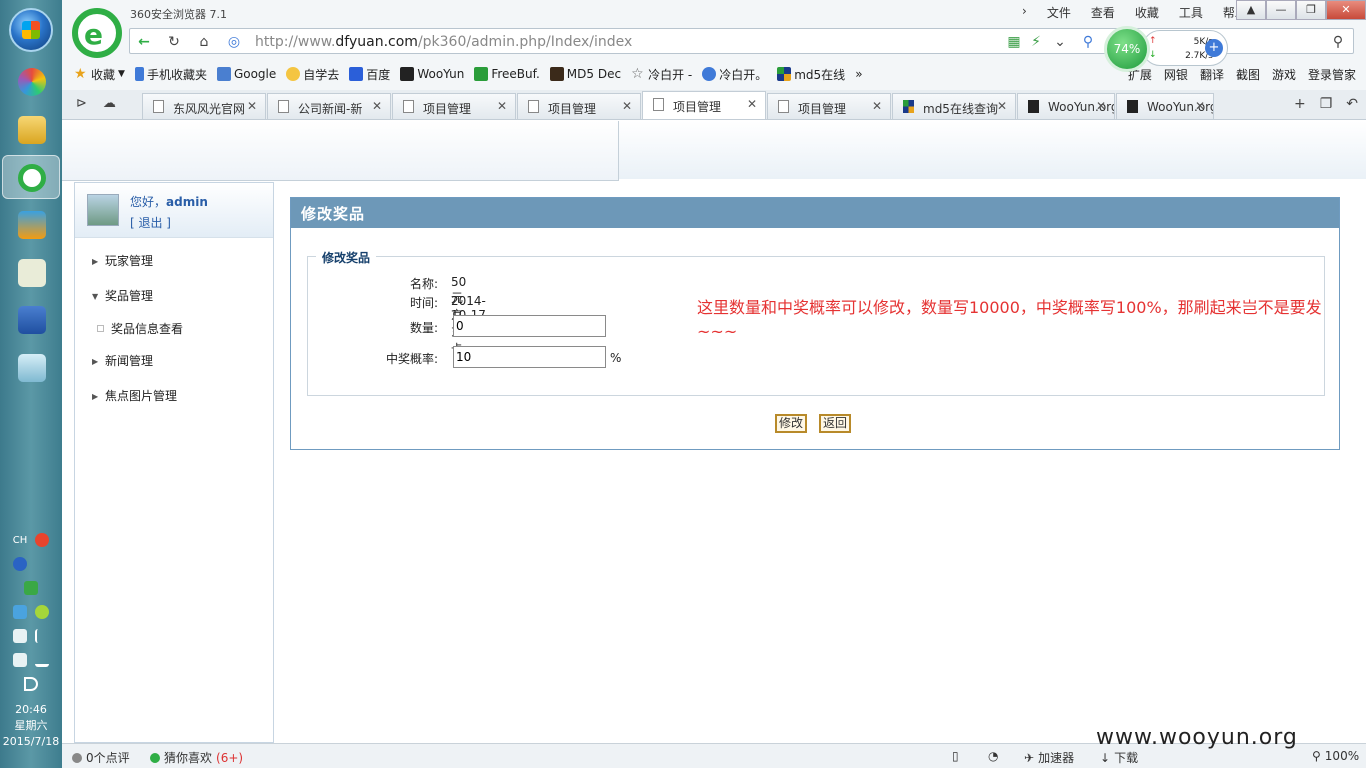  Describe the element at coordinates (1326, 104) in the screenshot. I see `tab-list-icon: ❐` at that location.